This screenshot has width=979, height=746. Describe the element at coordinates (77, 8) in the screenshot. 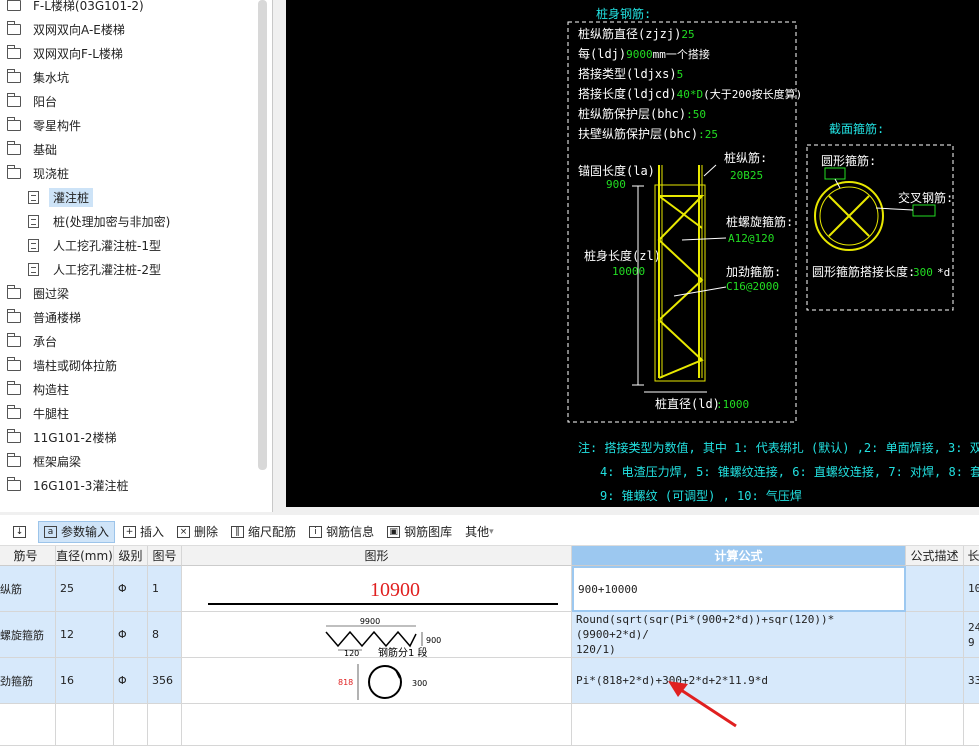

I see `tree-item: F-L楼梯(03G101-2)` at that location.